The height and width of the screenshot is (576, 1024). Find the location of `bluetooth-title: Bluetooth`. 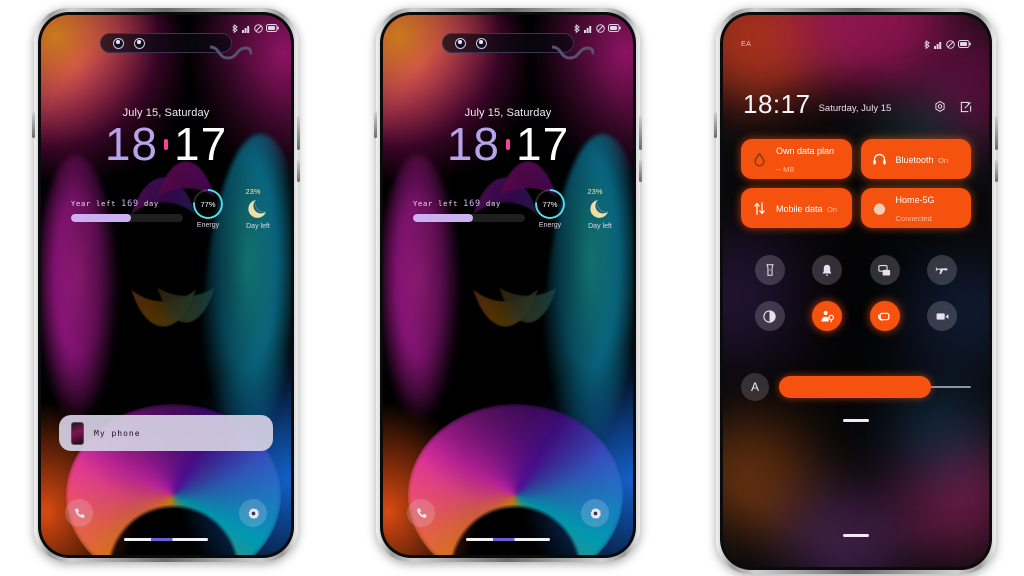

bluetooth-title: Bluetooth is located at coordinates (914, 160).